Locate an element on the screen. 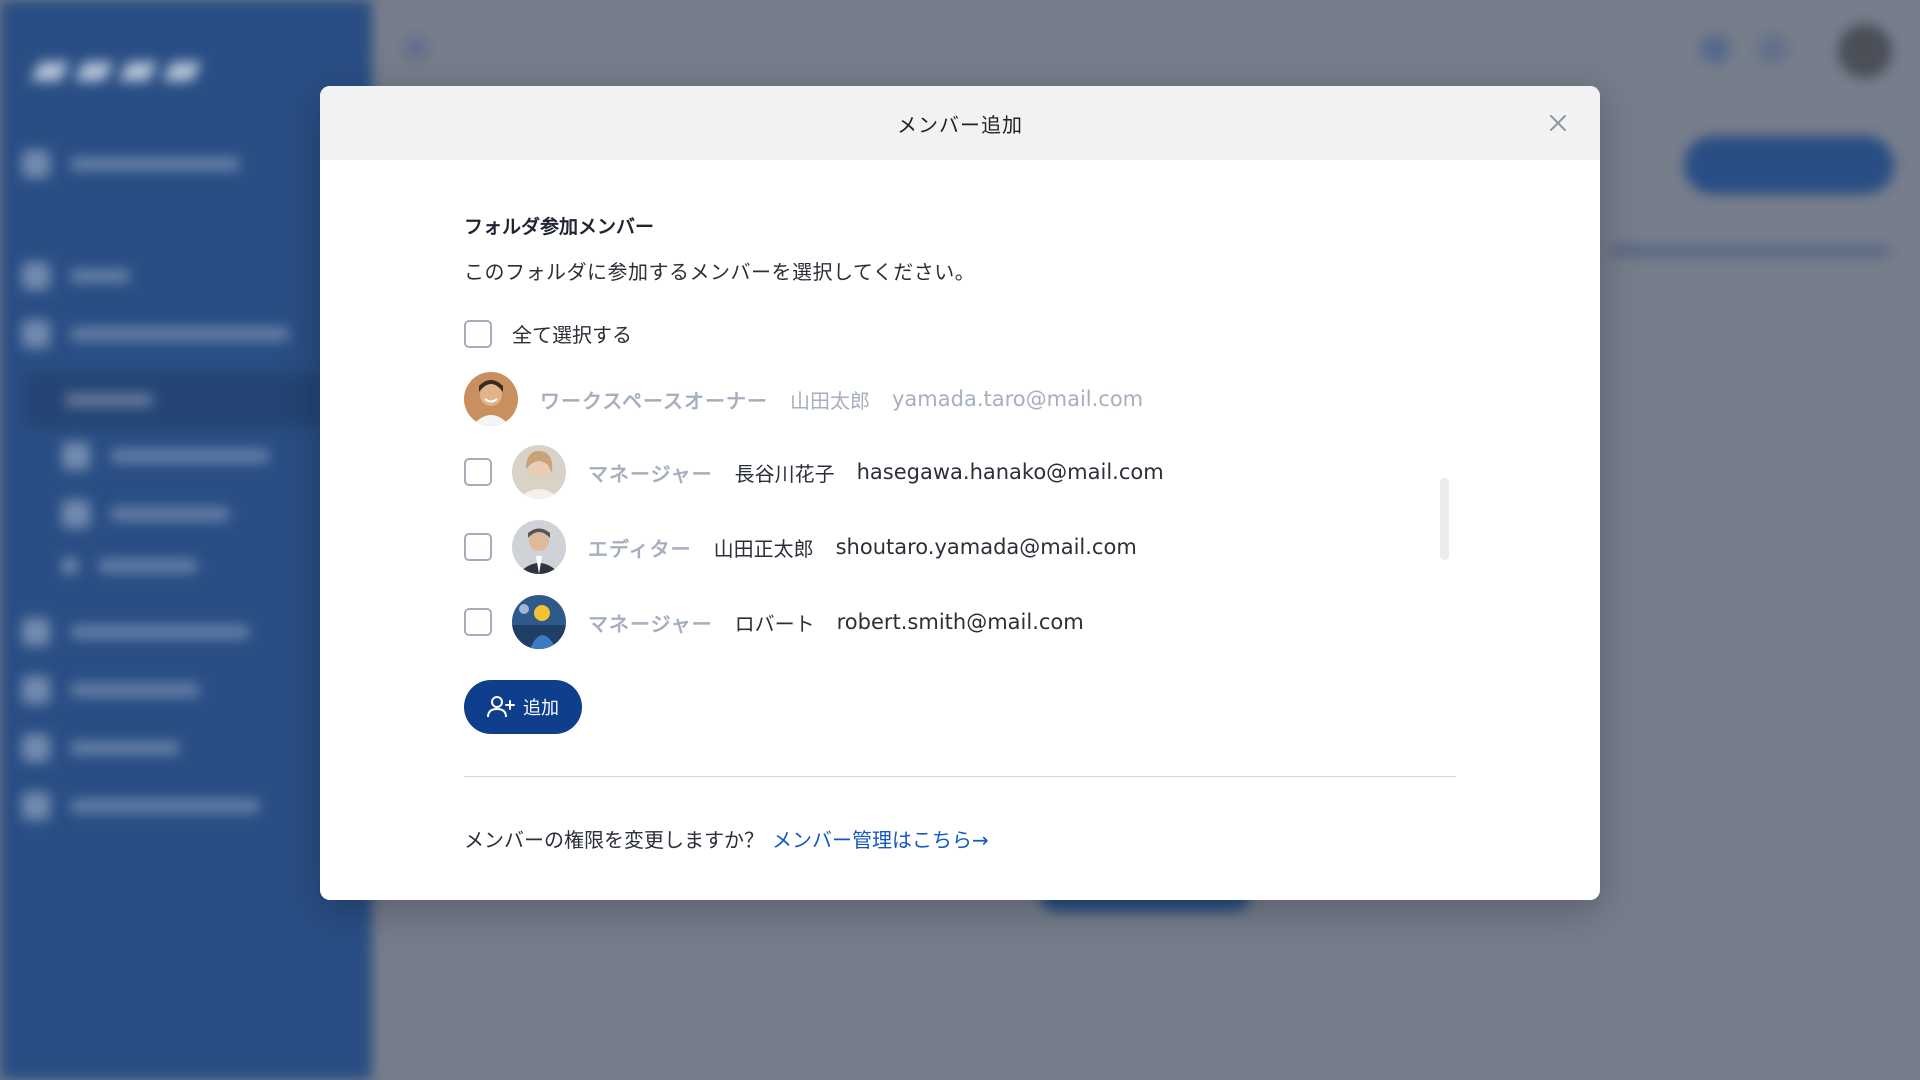 Image resolution: width=1920 pixels, height=1080 pixels. close-button is located at coordinates (1558, 123).